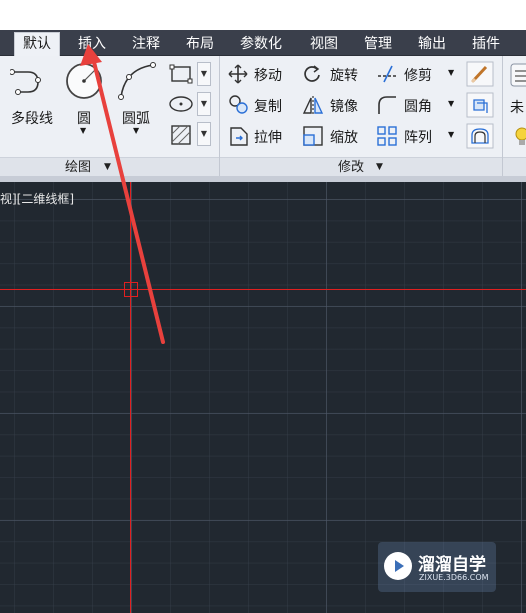 This screenshot has width=526, height=613. I want to click on annotation-arrow-icon, so click(122, 194).